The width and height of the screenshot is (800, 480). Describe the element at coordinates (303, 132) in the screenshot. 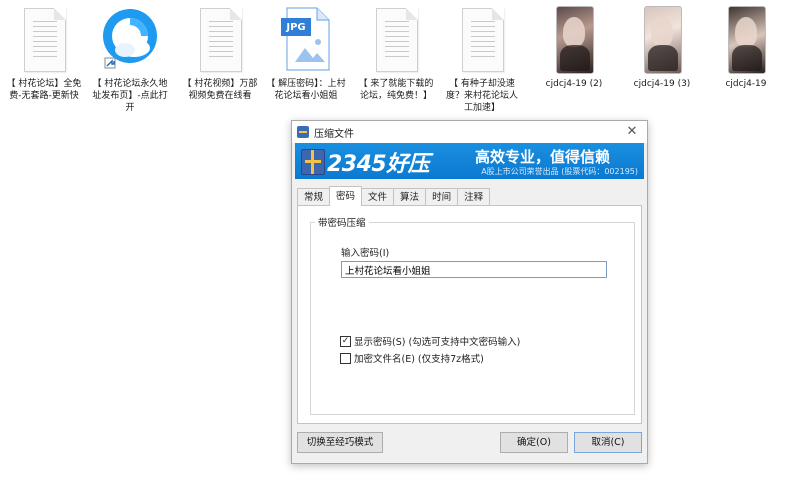

I see `haozip-app-icon` at that location.